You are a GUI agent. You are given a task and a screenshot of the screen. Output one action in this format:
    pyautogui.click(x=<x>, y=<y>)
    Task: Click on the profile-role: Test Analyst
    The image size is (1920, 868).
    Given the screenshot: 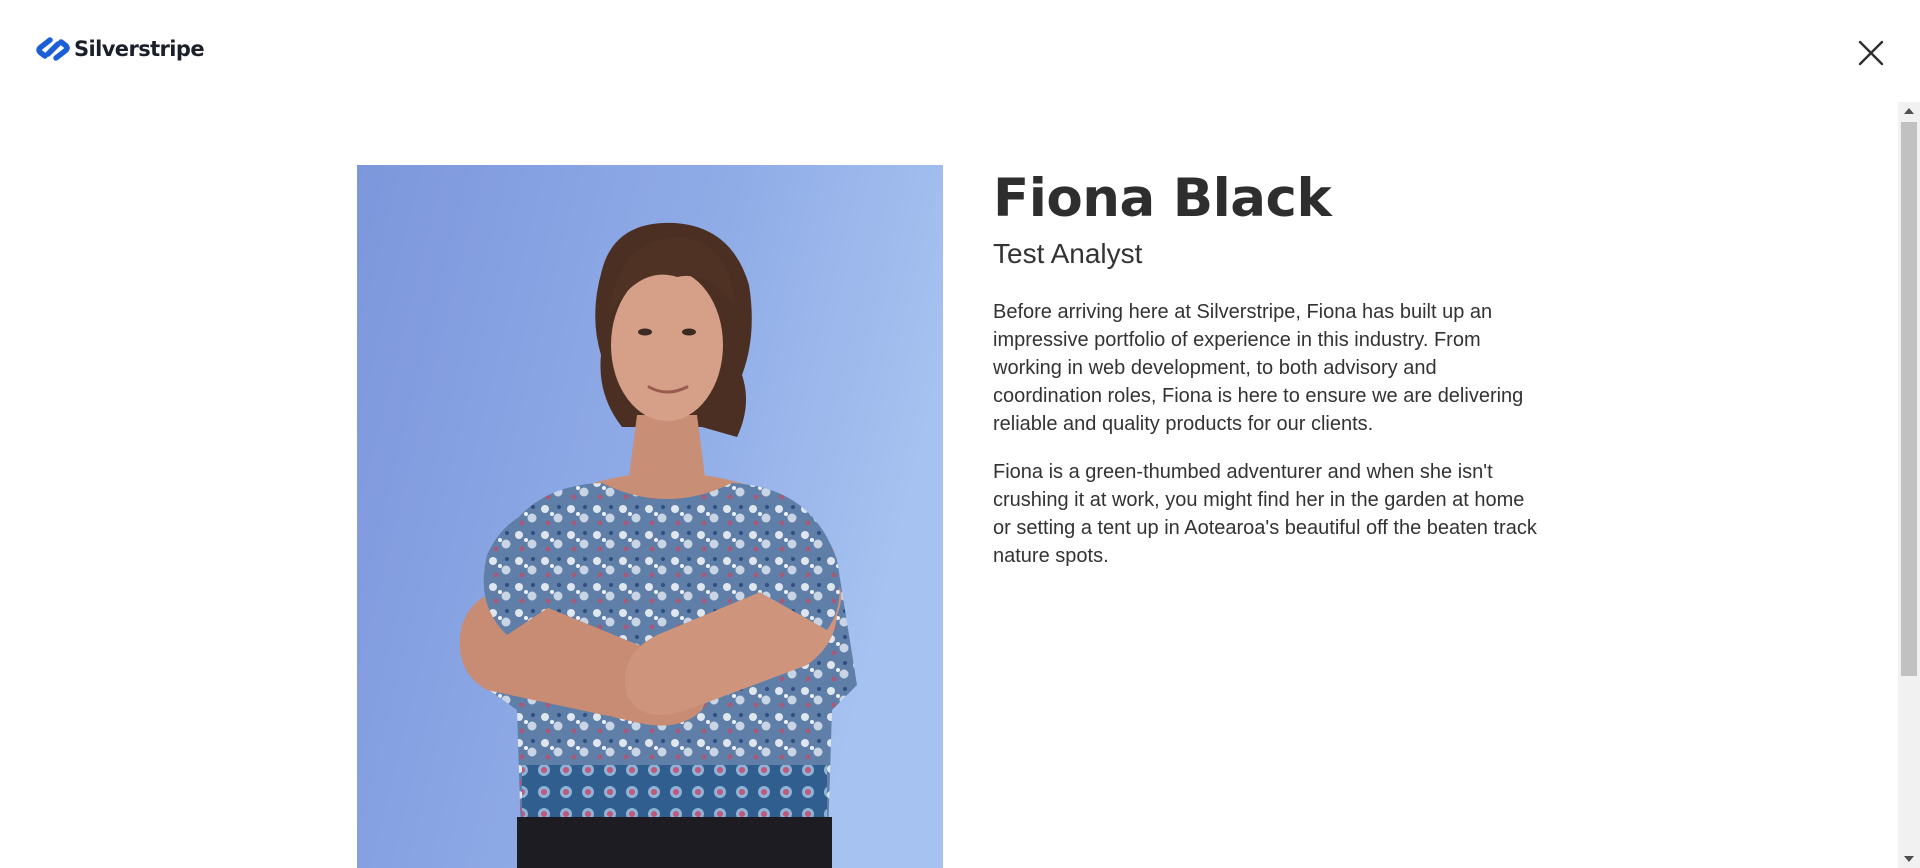 What is the action you would take?
    pyautogui.click(x=1068, y=253)
    